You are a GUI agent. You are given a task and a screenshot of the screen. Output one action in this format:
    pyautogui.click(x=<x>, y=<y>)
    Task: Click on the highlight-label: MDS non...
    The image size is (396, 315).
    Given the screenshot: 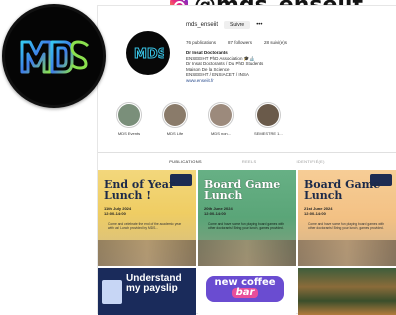 What is the action you would take?
    pyautogui.click(x=220, y=133)
    